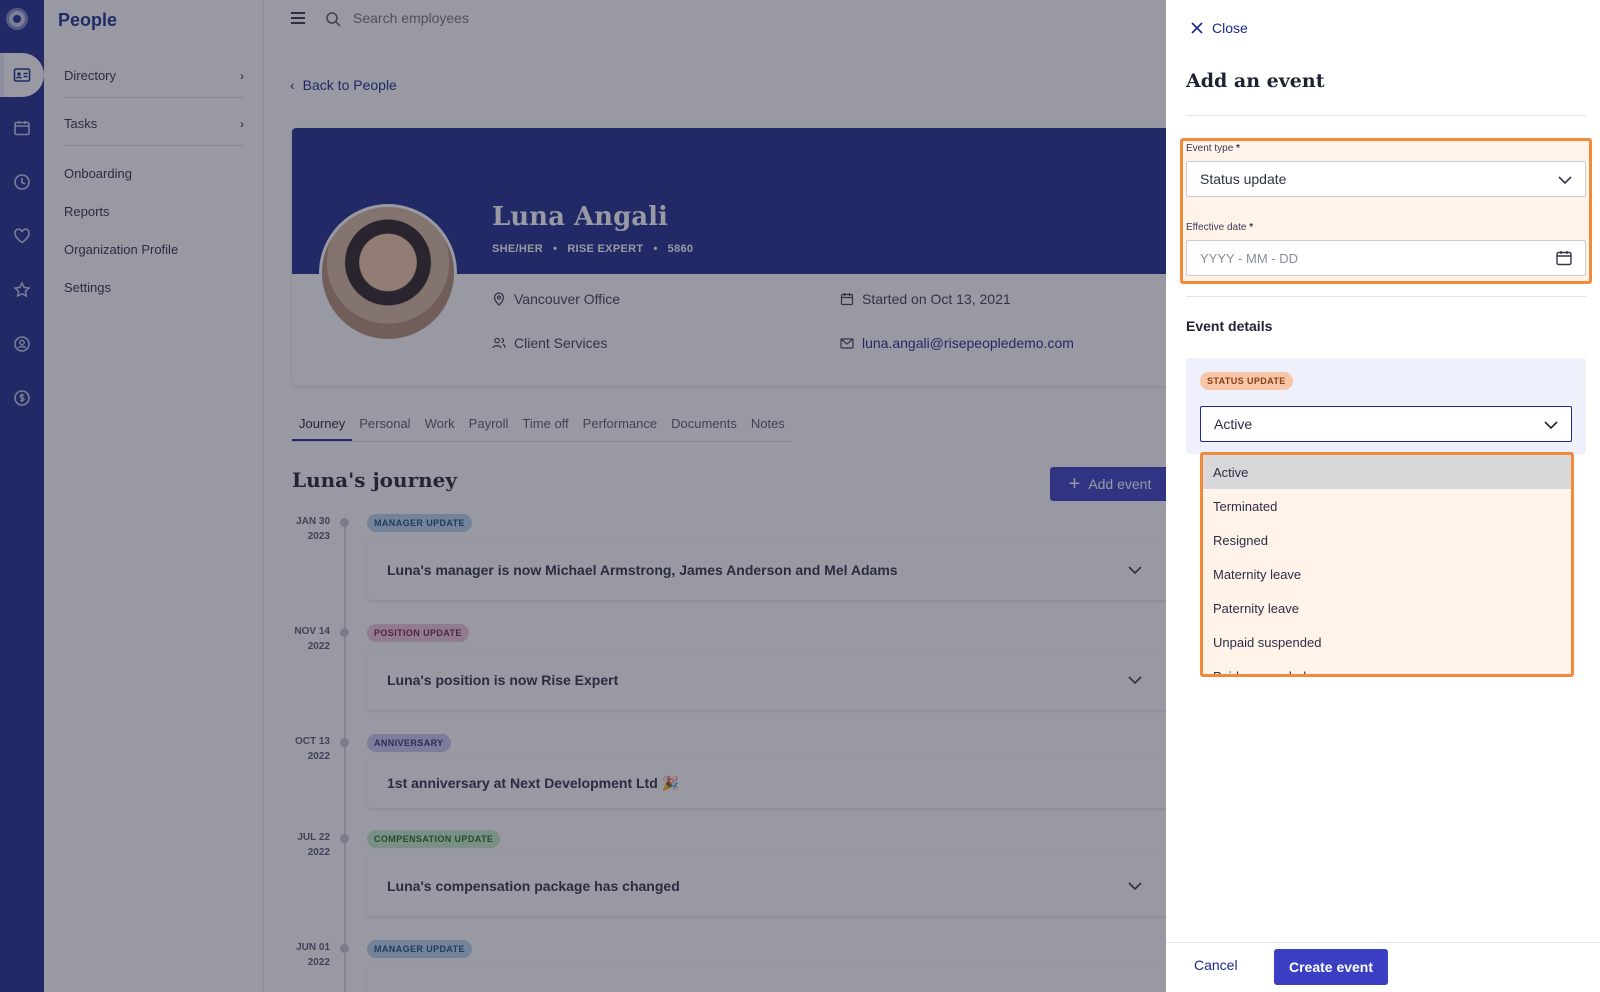 This screenshot has height=992, width=1600. What do you see at coordinates (1197, 28) in the screenshot?
I see `close-icon` at bounding box center [1197, 28].